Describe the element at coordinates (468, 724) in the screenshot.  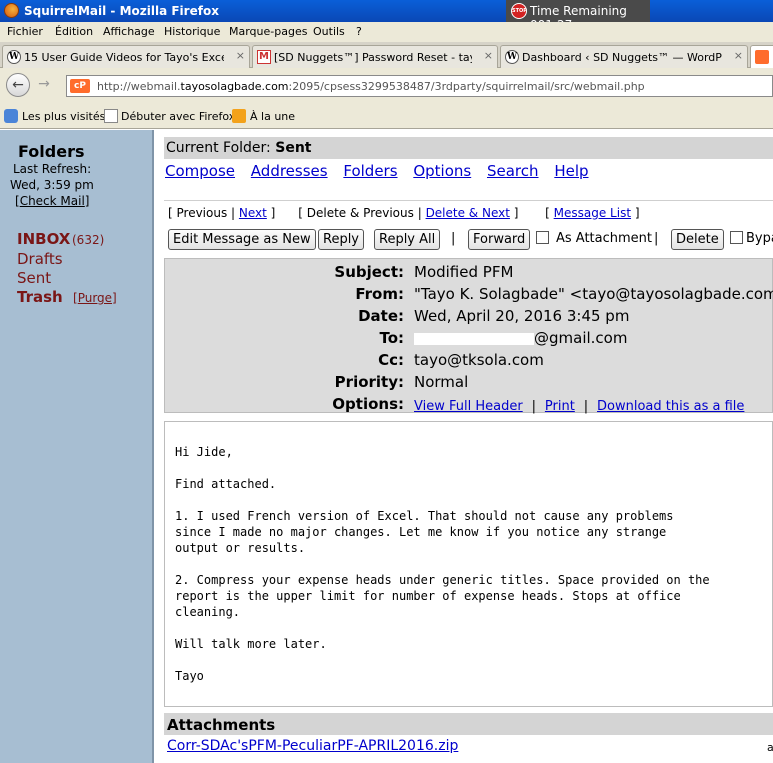
I see `attachments-header: Attachments` at that location.